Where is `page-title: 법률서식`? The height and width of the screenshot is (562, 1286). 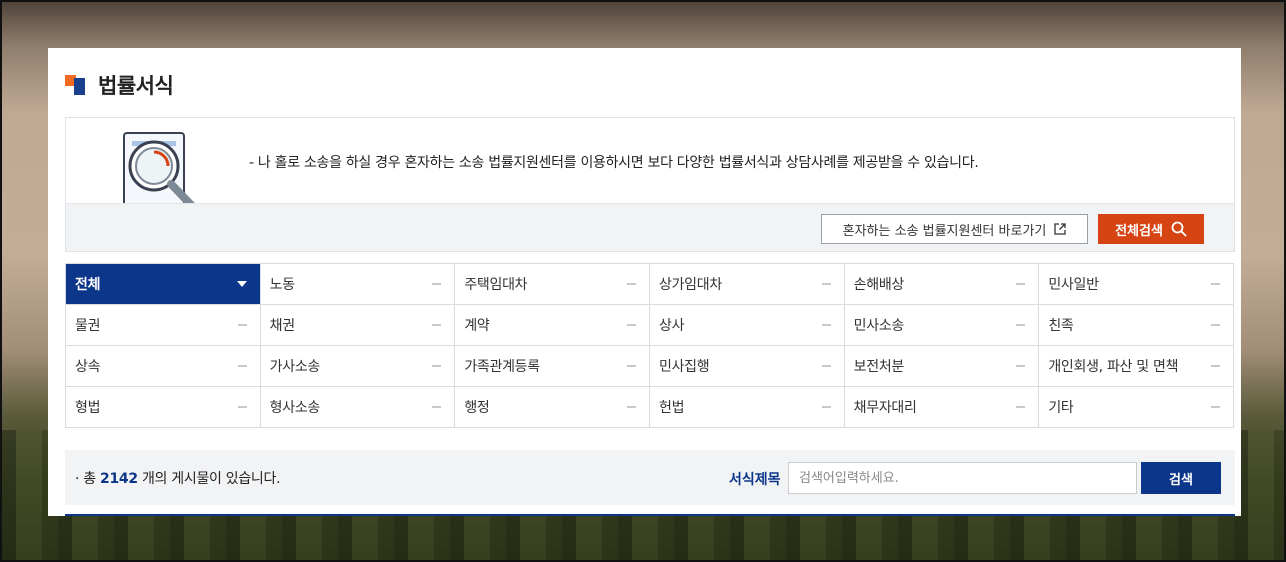
page-title: 법률서식 is located at coordinates (119, 85).